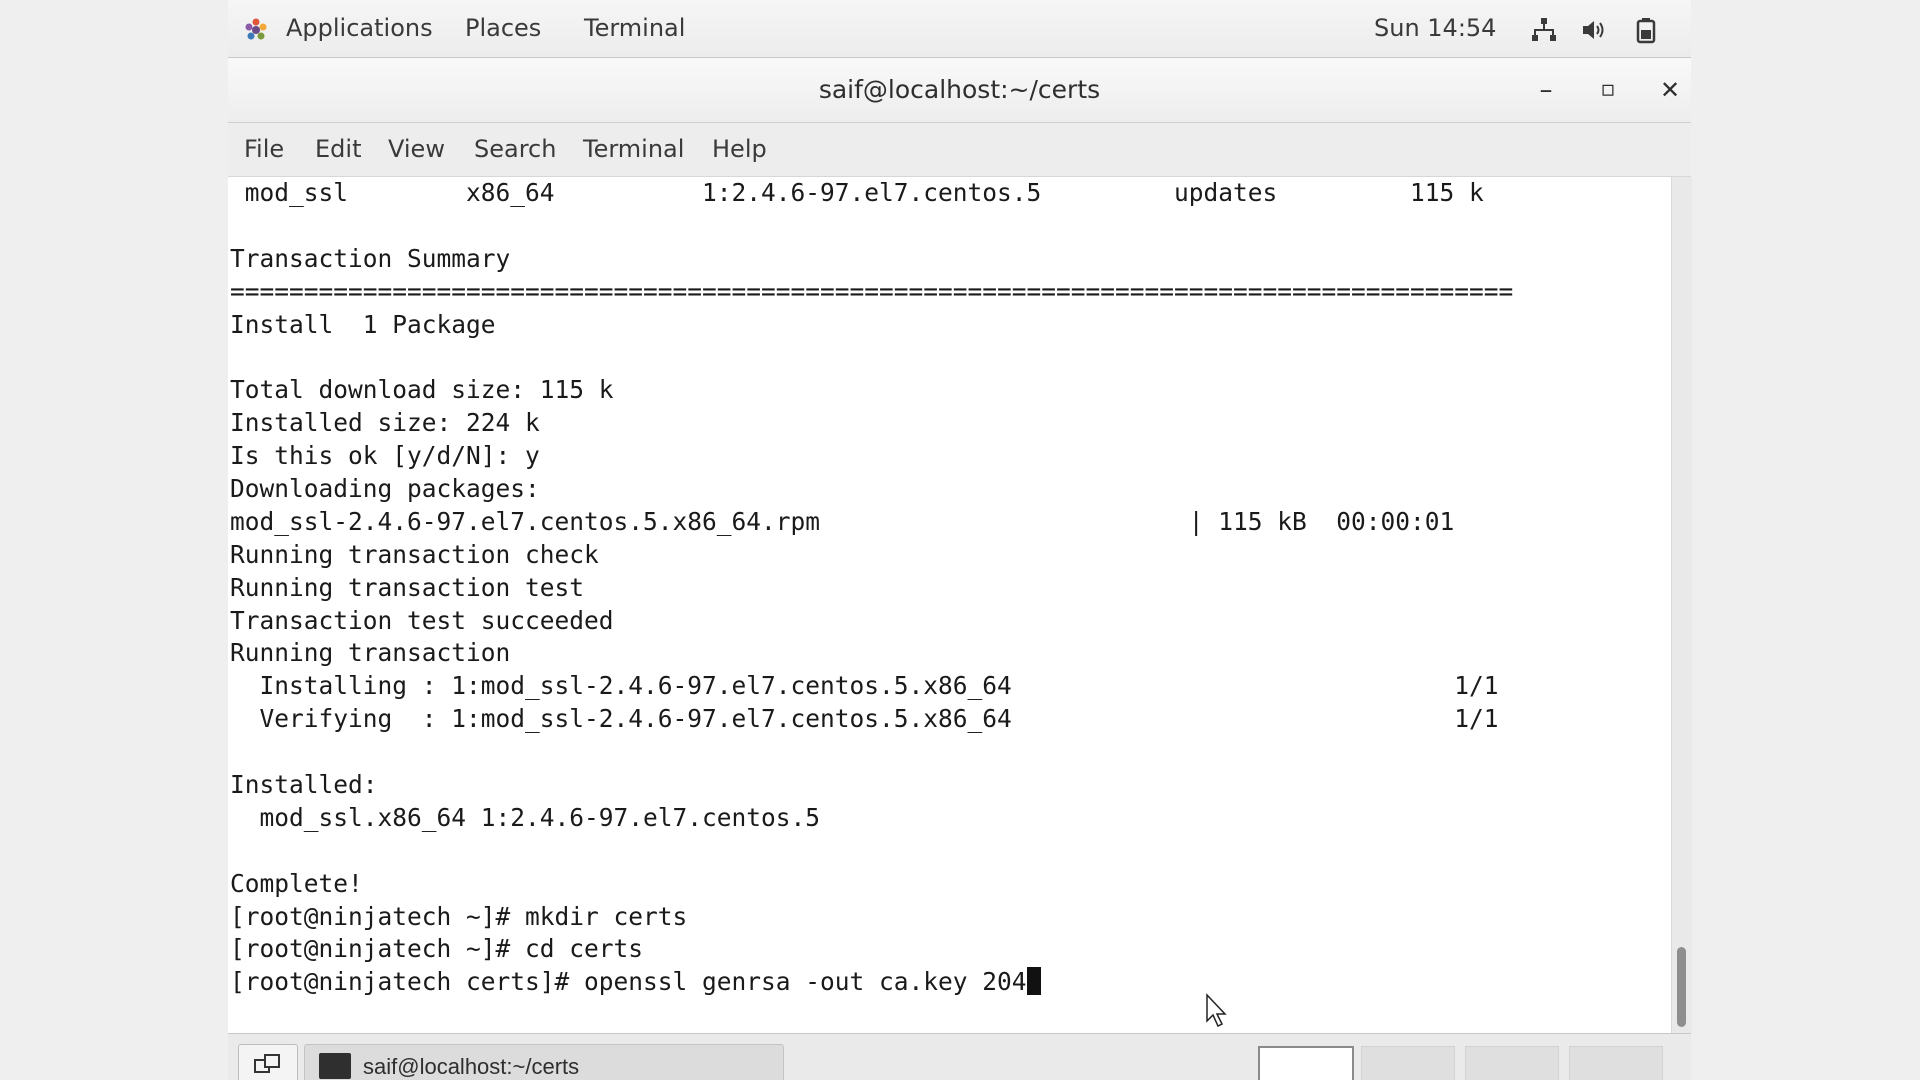 Image resolution: width=1920 pixels, height=1080 pixels. I want to click on terminal-app-menu: Terminal, so click(634, 28).